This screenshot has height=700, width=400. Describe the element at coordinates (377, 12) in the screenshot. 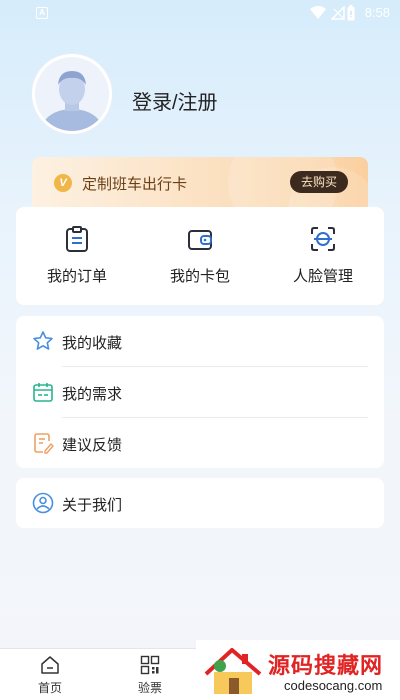

I see `status-time: 8:58` at that location.